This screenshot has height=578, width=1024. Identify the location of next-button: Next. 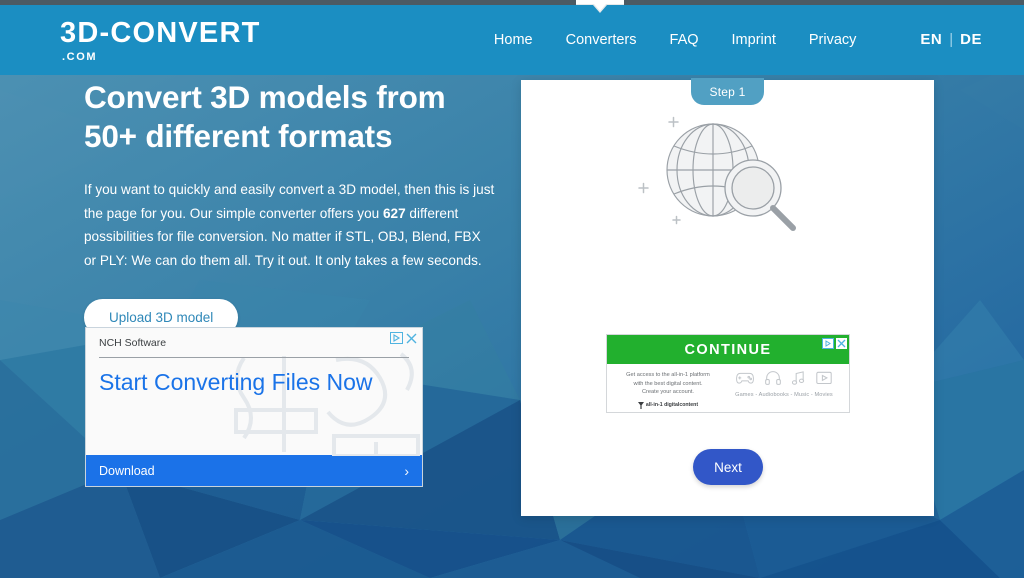
(728, 467).